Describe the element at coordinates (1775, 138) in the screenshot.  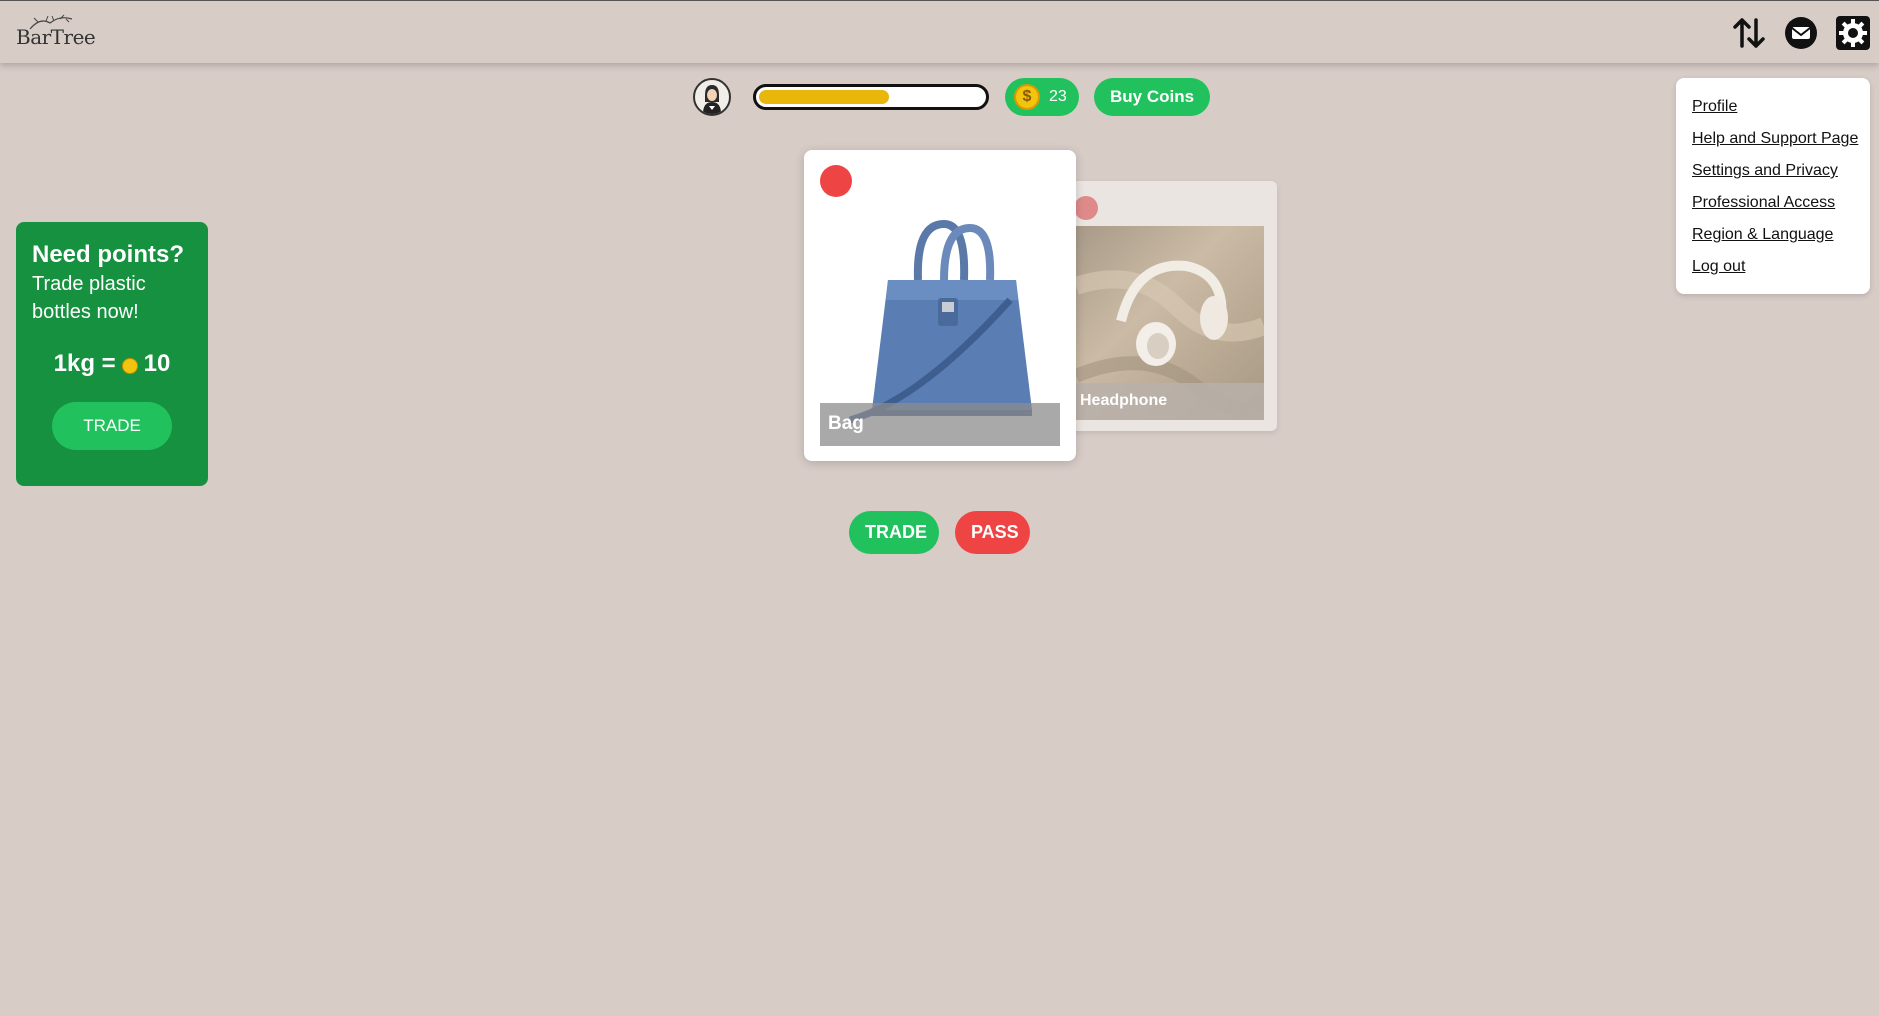
I see `menu-item-help-support: Help and Support Page` at that location.